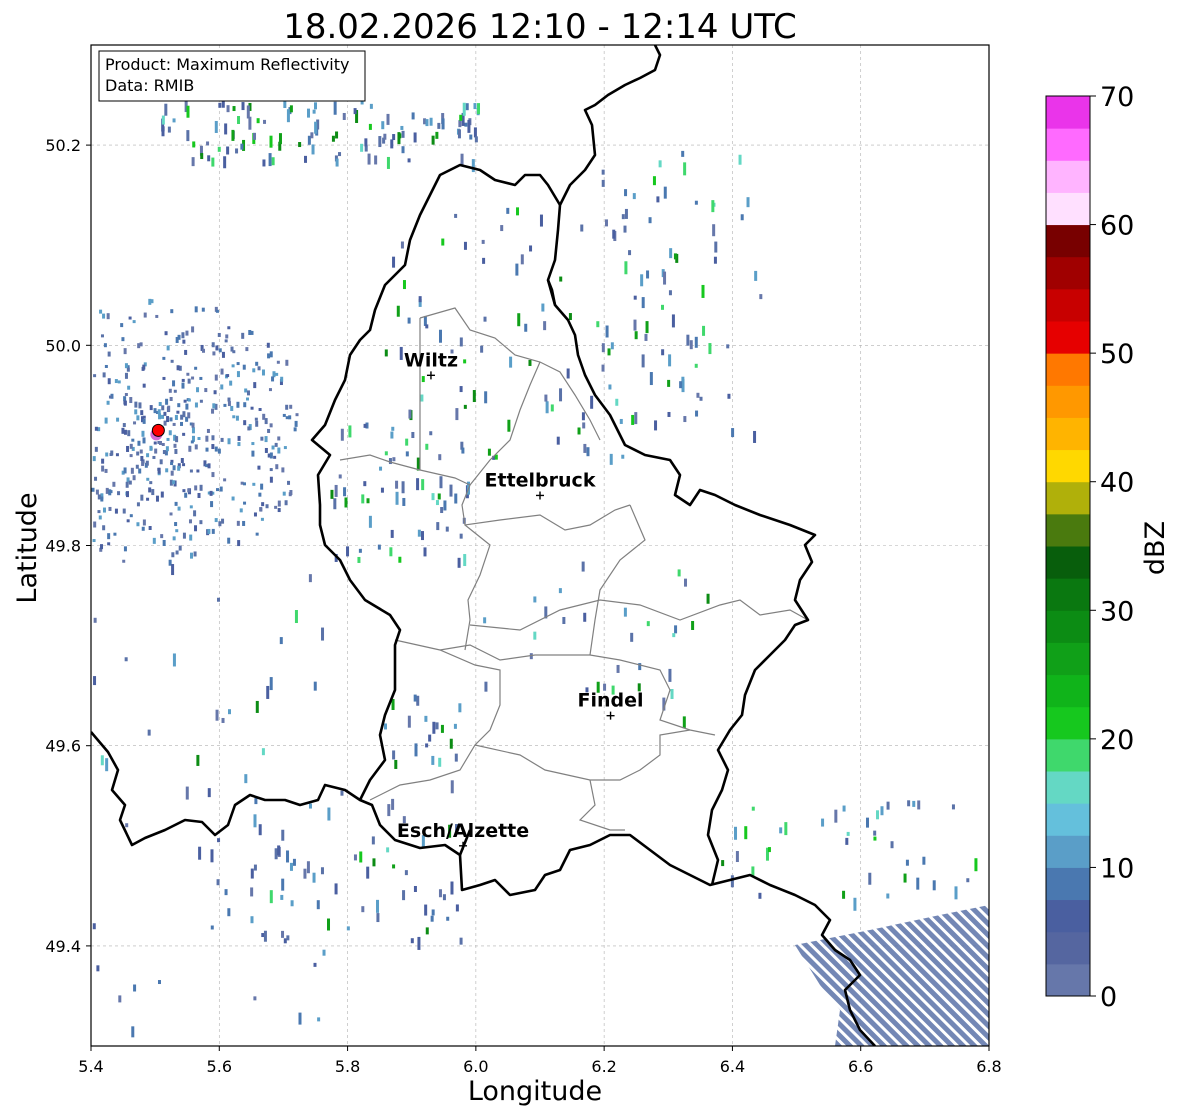 The height and width of the screenshot is (1117, 1179). I want to click on colorbar-tick-label: 0, so click(1108, 997).